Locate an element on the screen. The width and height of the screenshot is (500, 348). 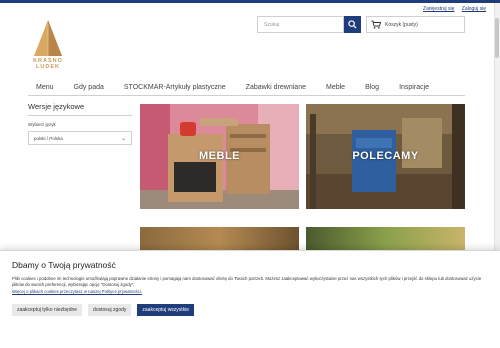
language-label: Wybierz język is located at coordinates (42, 124).